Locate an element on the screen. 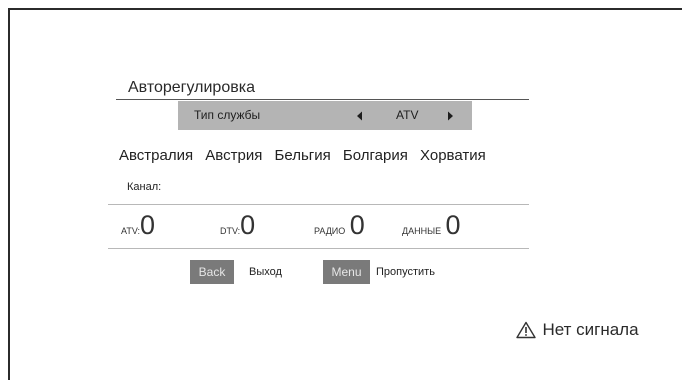  radio-counter-value: 0 is located at coordinates (357, 225).